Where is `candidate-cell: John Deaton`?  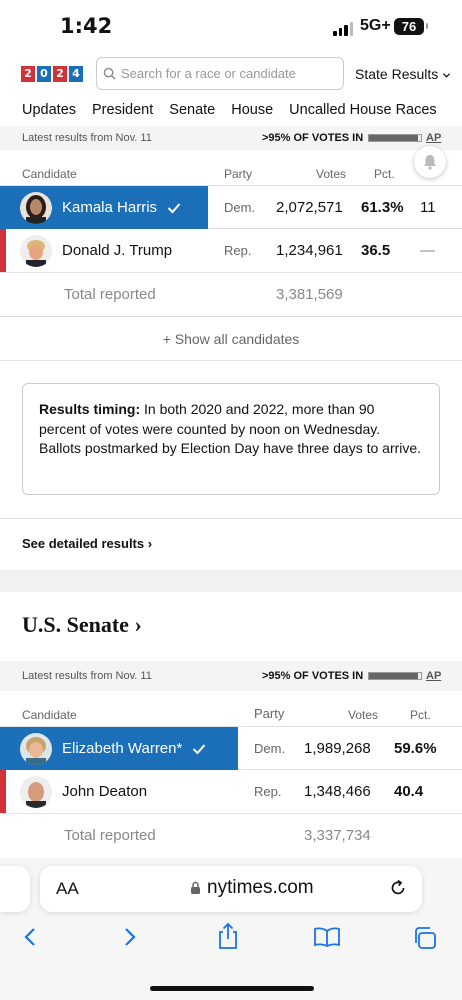
candidate-cell: John Deaton is located at coordinates (73, 791).